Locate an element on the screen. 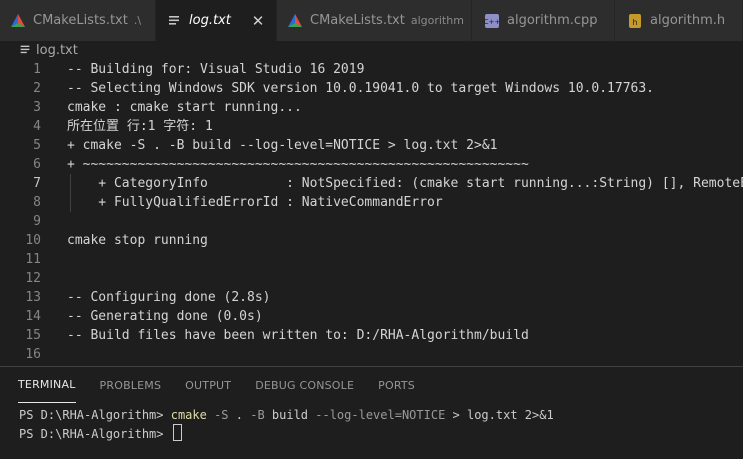  svg-text: h is located at coordinates (634, 22).